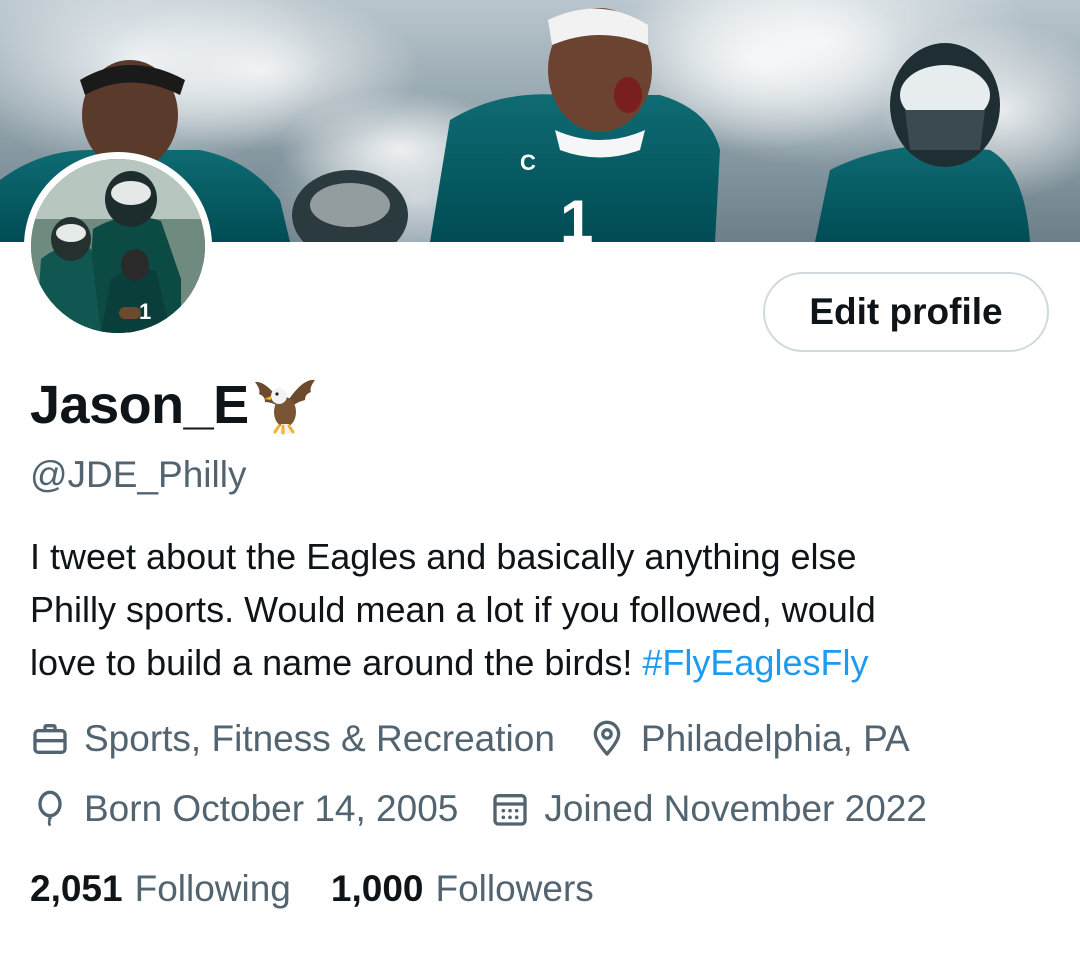 Image resolution: width=1080 pixels, height=972 pixels. What do you see at coordinates (735, 808) in the screenshot?
I see `joined-text: Joined November 2022` at bounding box center [735, 808].